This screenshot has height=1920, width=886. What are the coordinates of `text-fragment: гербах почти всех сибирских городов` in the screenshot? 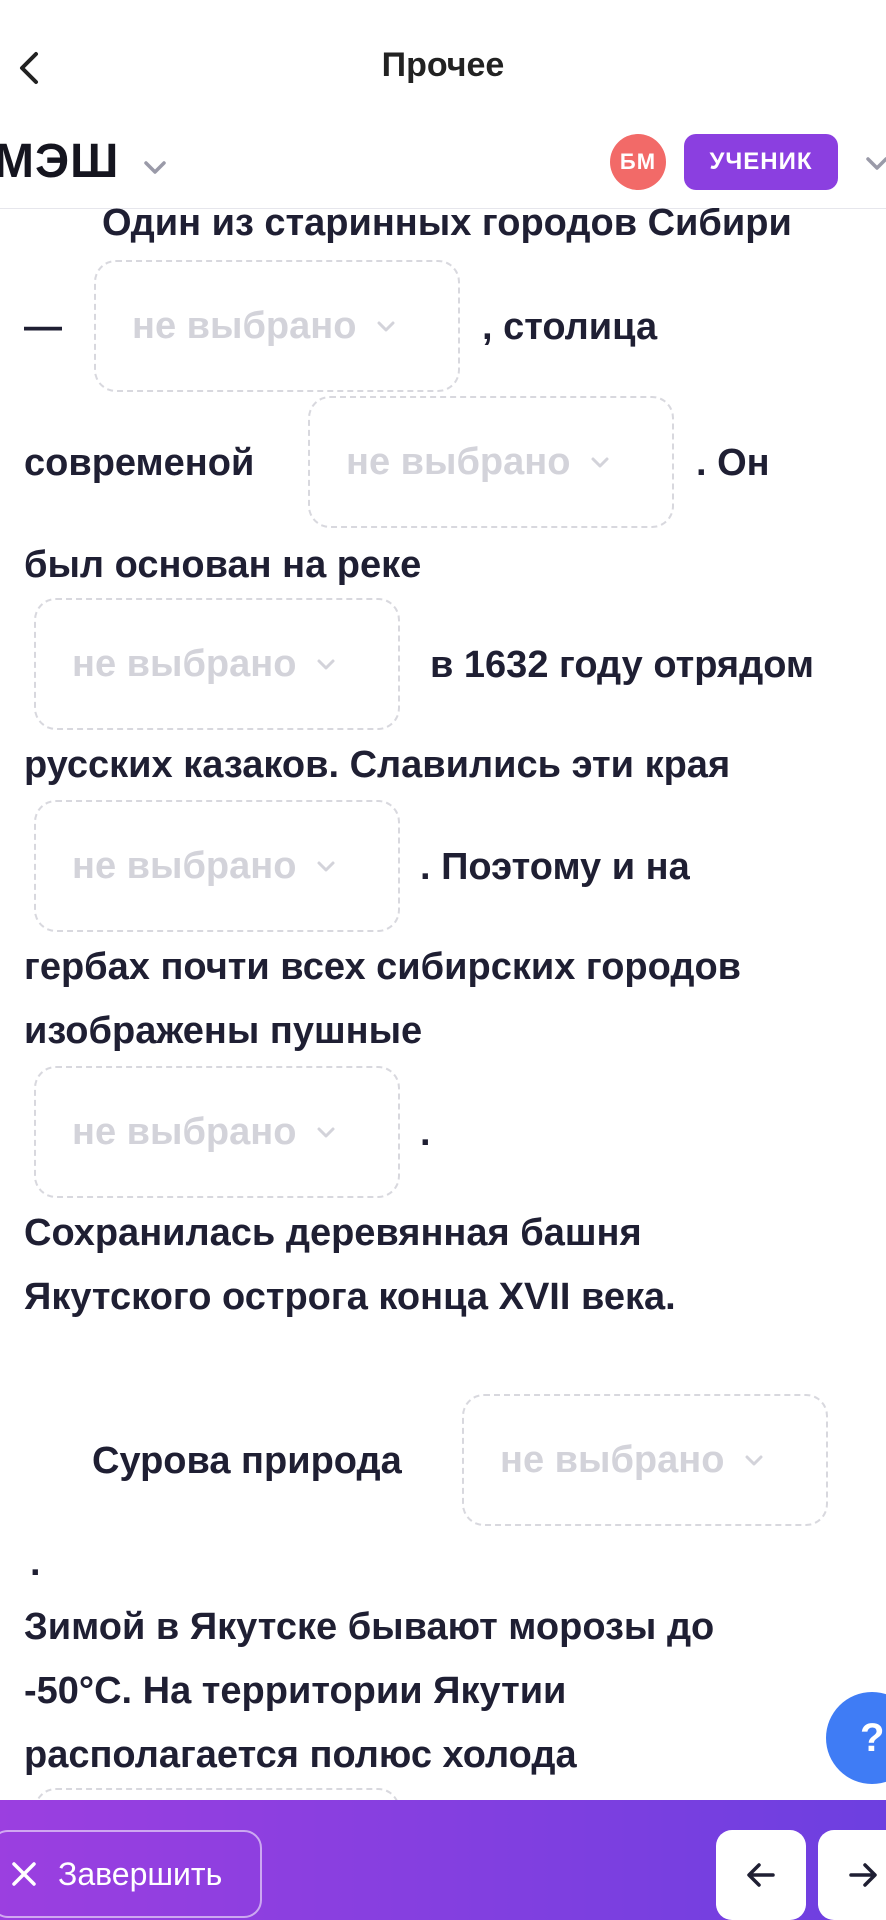 It's located at (383, 967).